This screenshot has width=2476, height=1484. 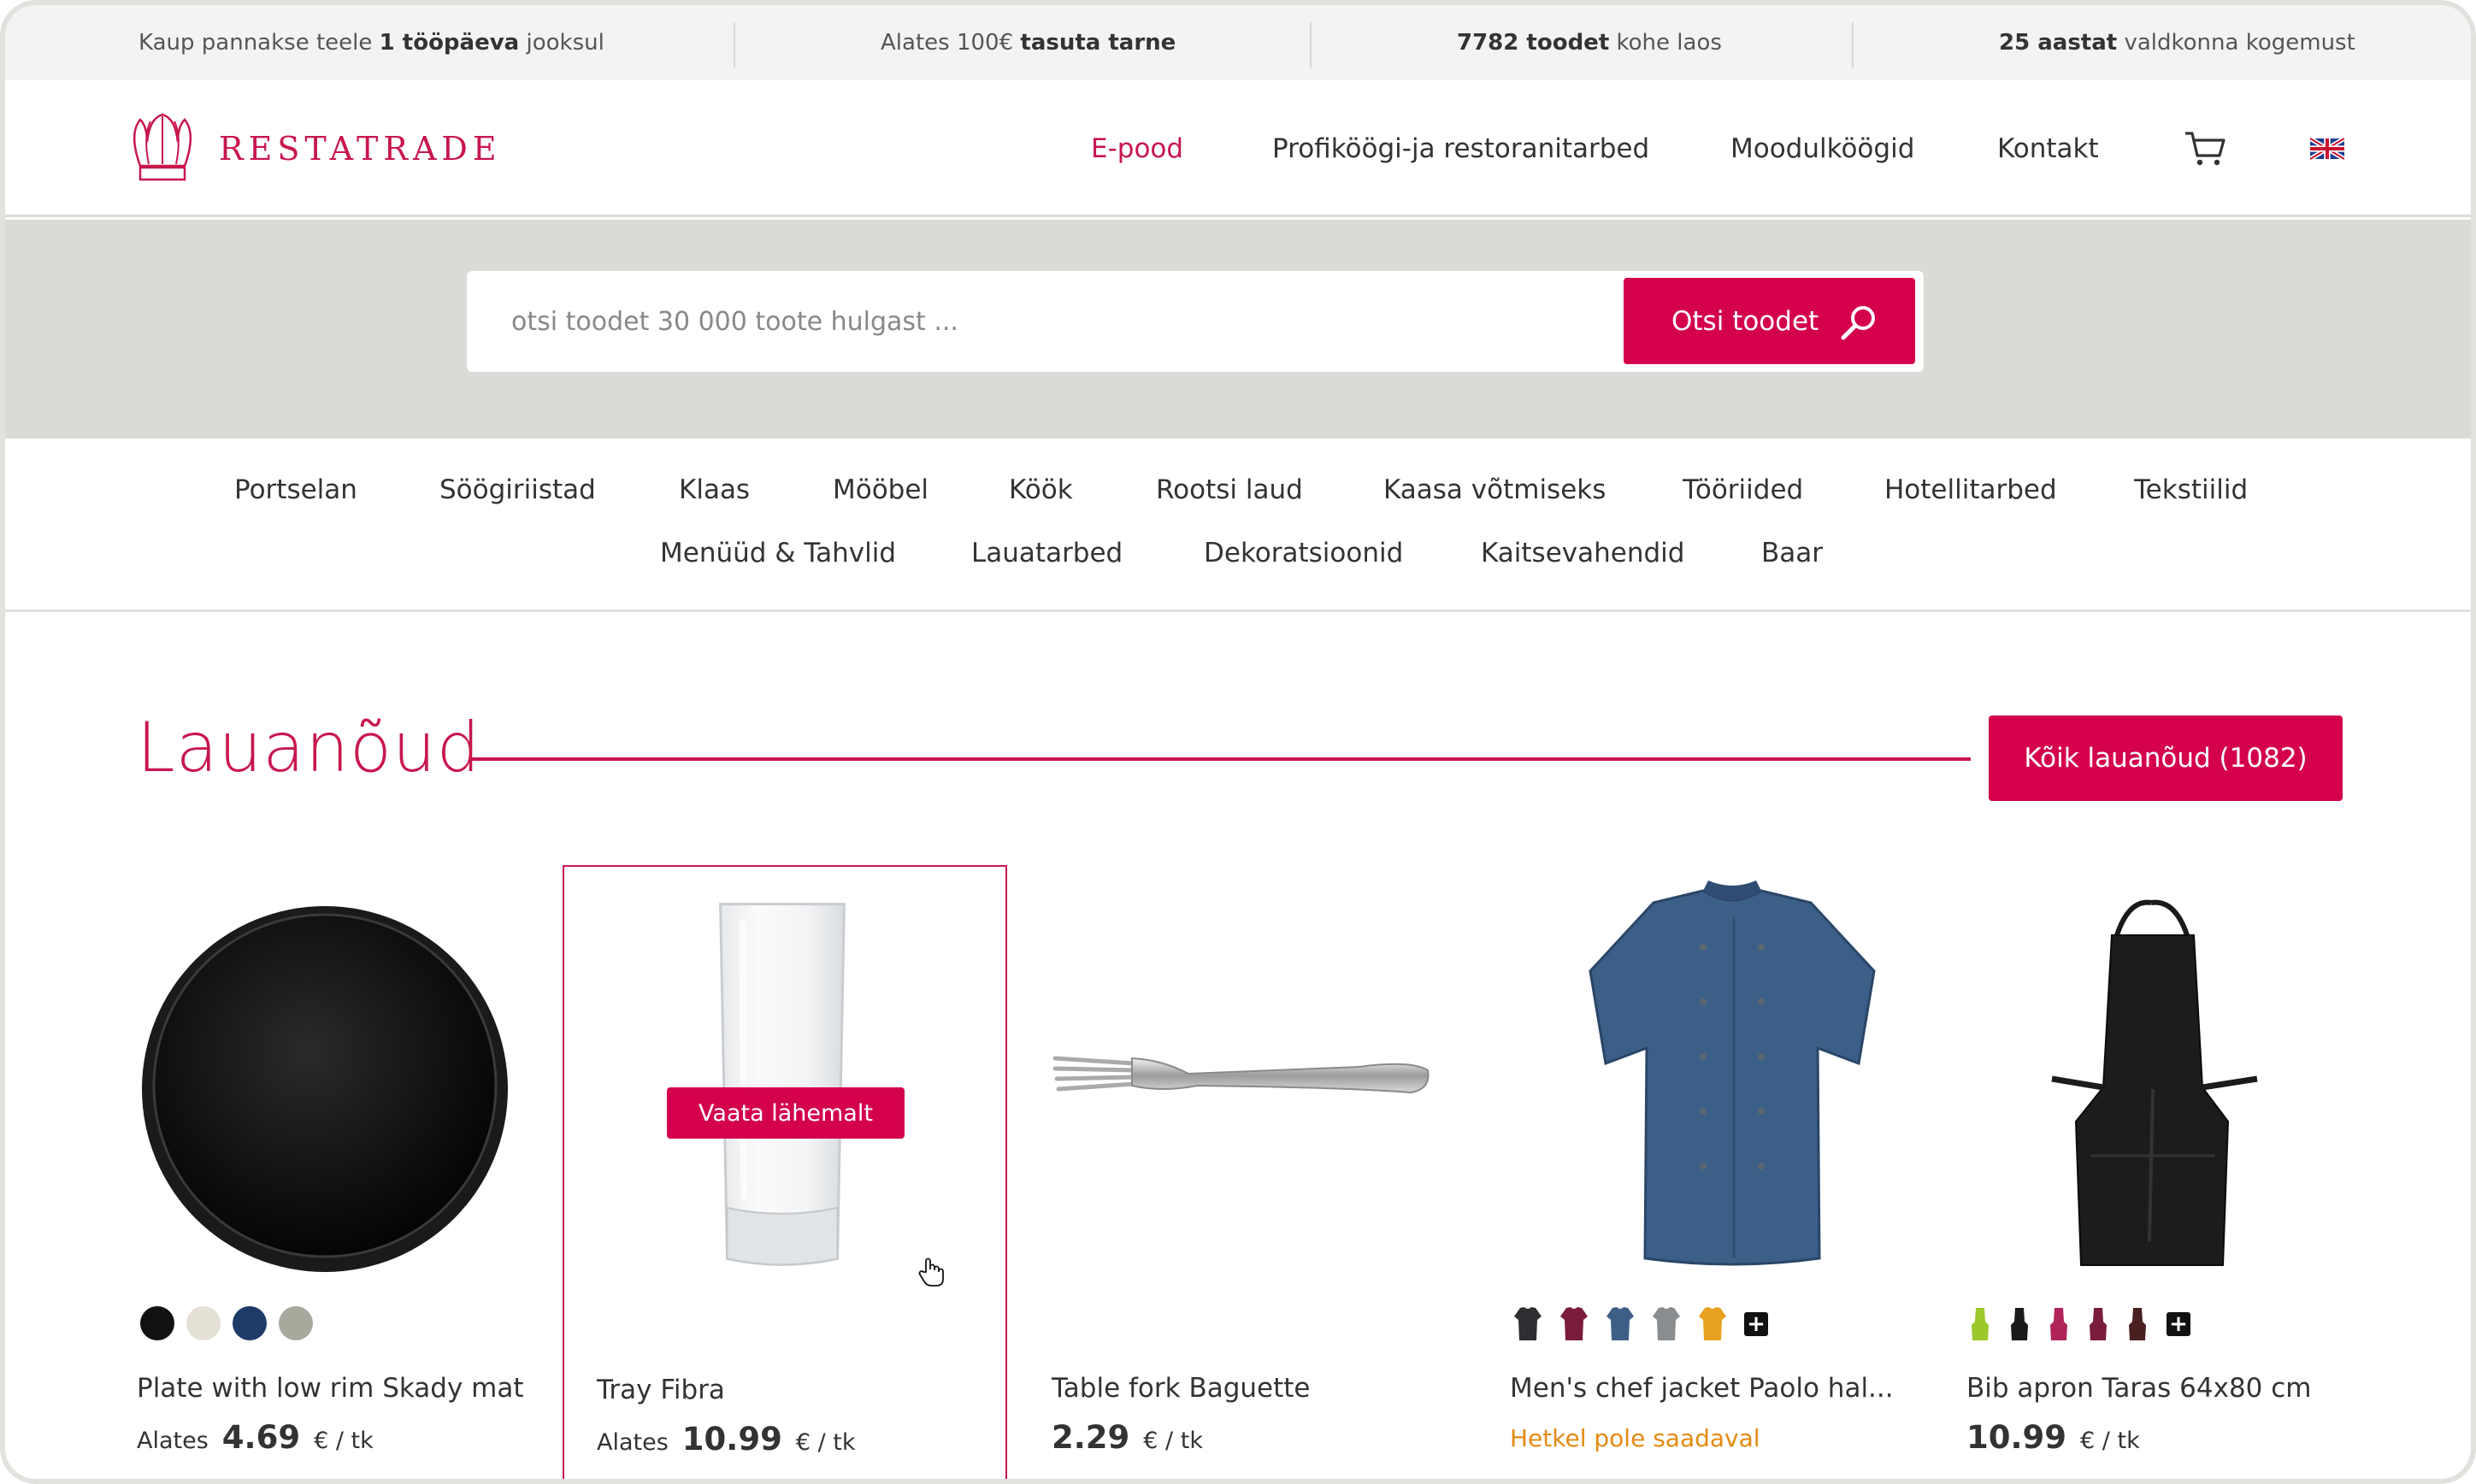 I want to click on product-price: Alates 4.69 € / tk, so click(x=255, y=1437).